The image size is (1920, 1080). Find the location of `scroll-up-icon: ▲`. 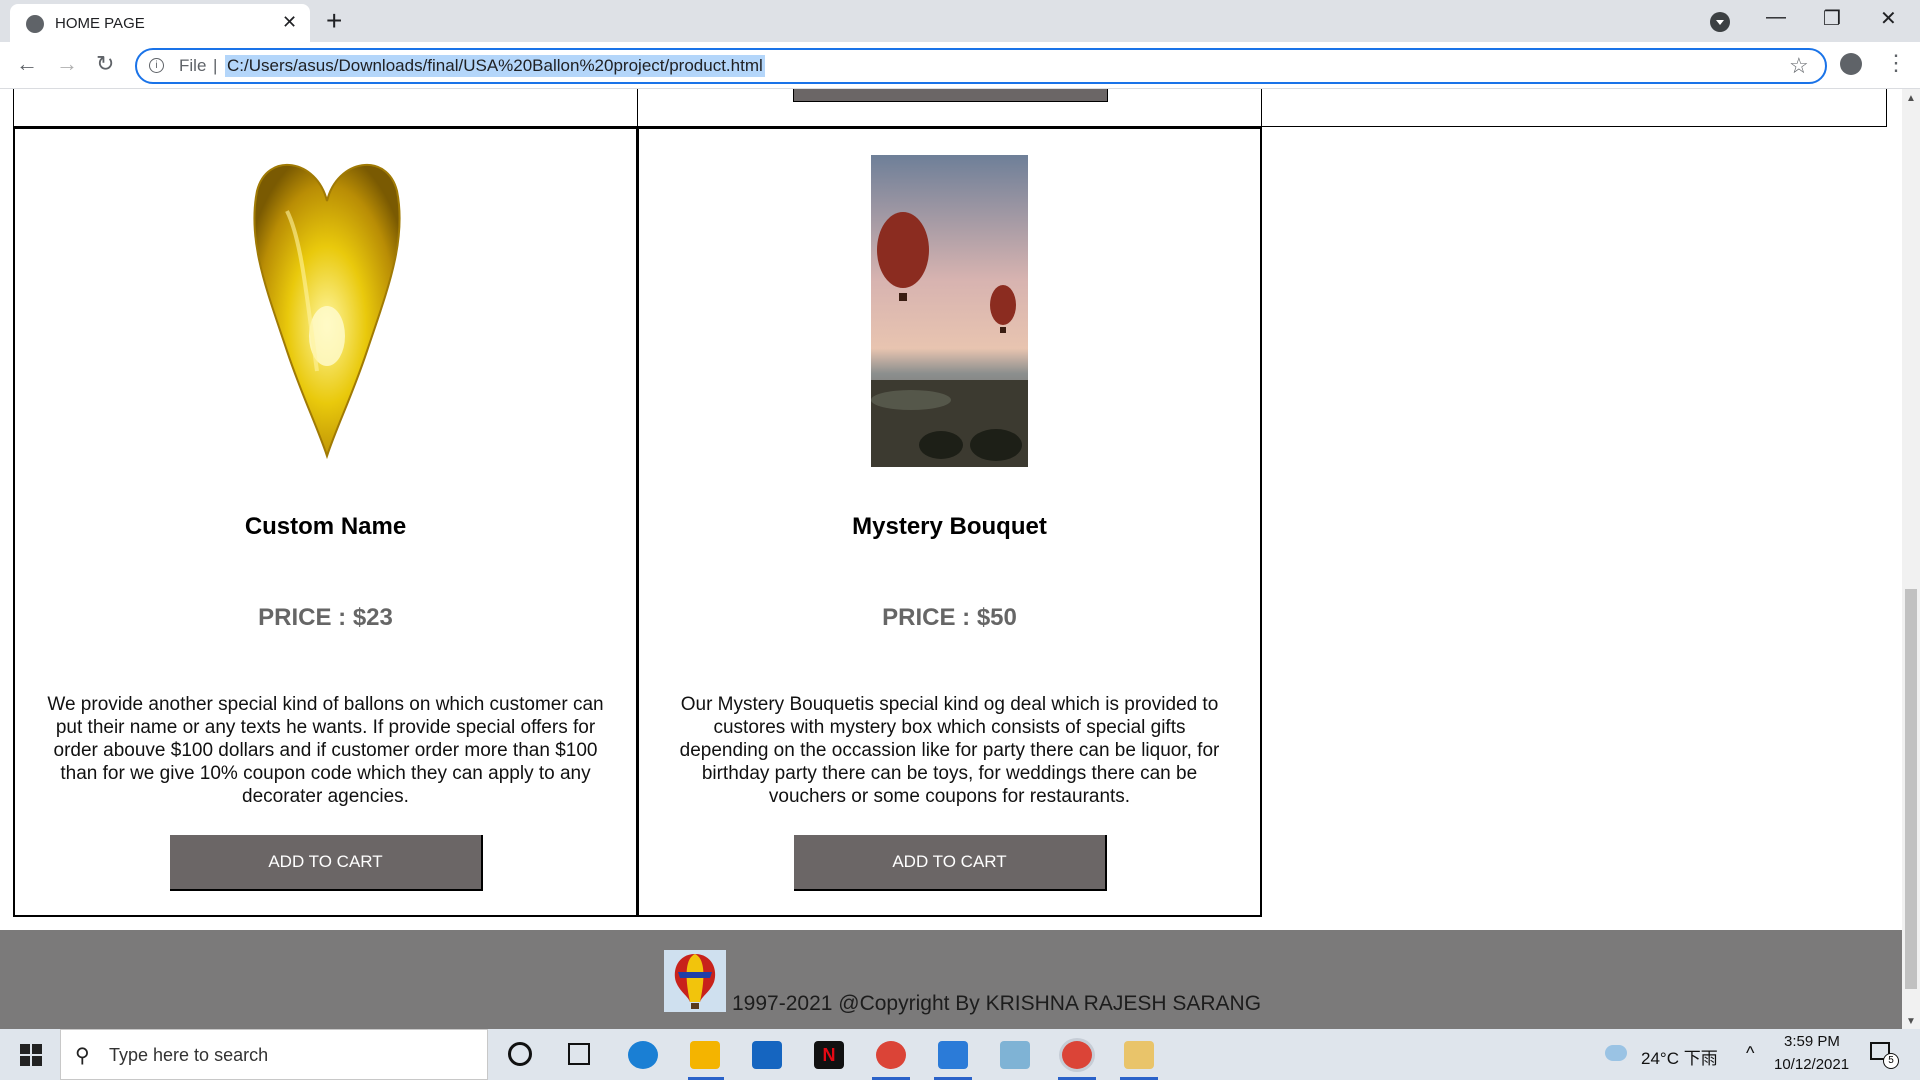

scroll-up-icon: ▲ is located at coordinates (1911, 98).